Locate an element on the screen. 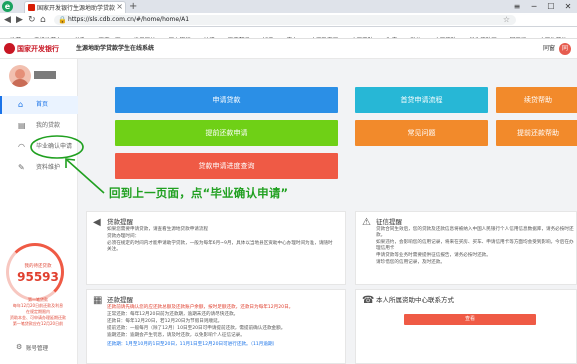 The width and height of the screenshot is (577, 364). annotation-text: 回到上一页面，点“毕业确认申请” is located at coordinates (199, 193).